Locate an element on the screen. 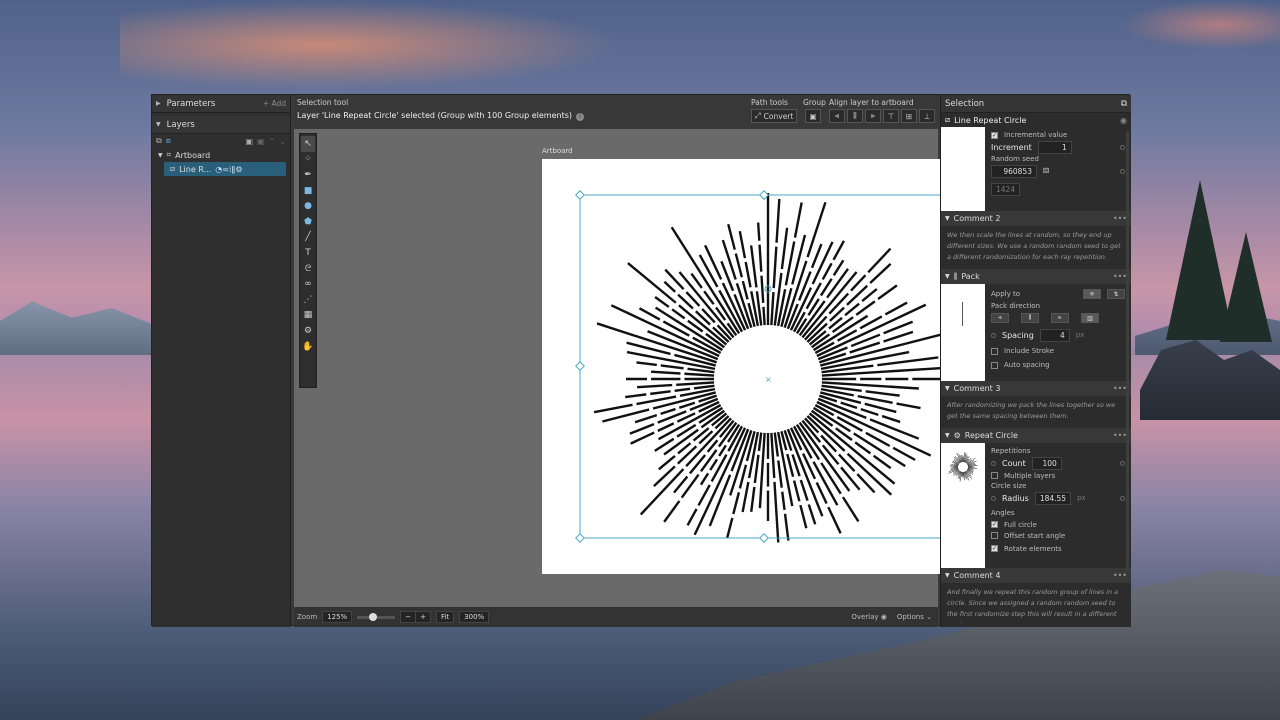 This screenshot has width=1280, height=720. collapse-icon: ▶ is located at coordinates (158, 103).